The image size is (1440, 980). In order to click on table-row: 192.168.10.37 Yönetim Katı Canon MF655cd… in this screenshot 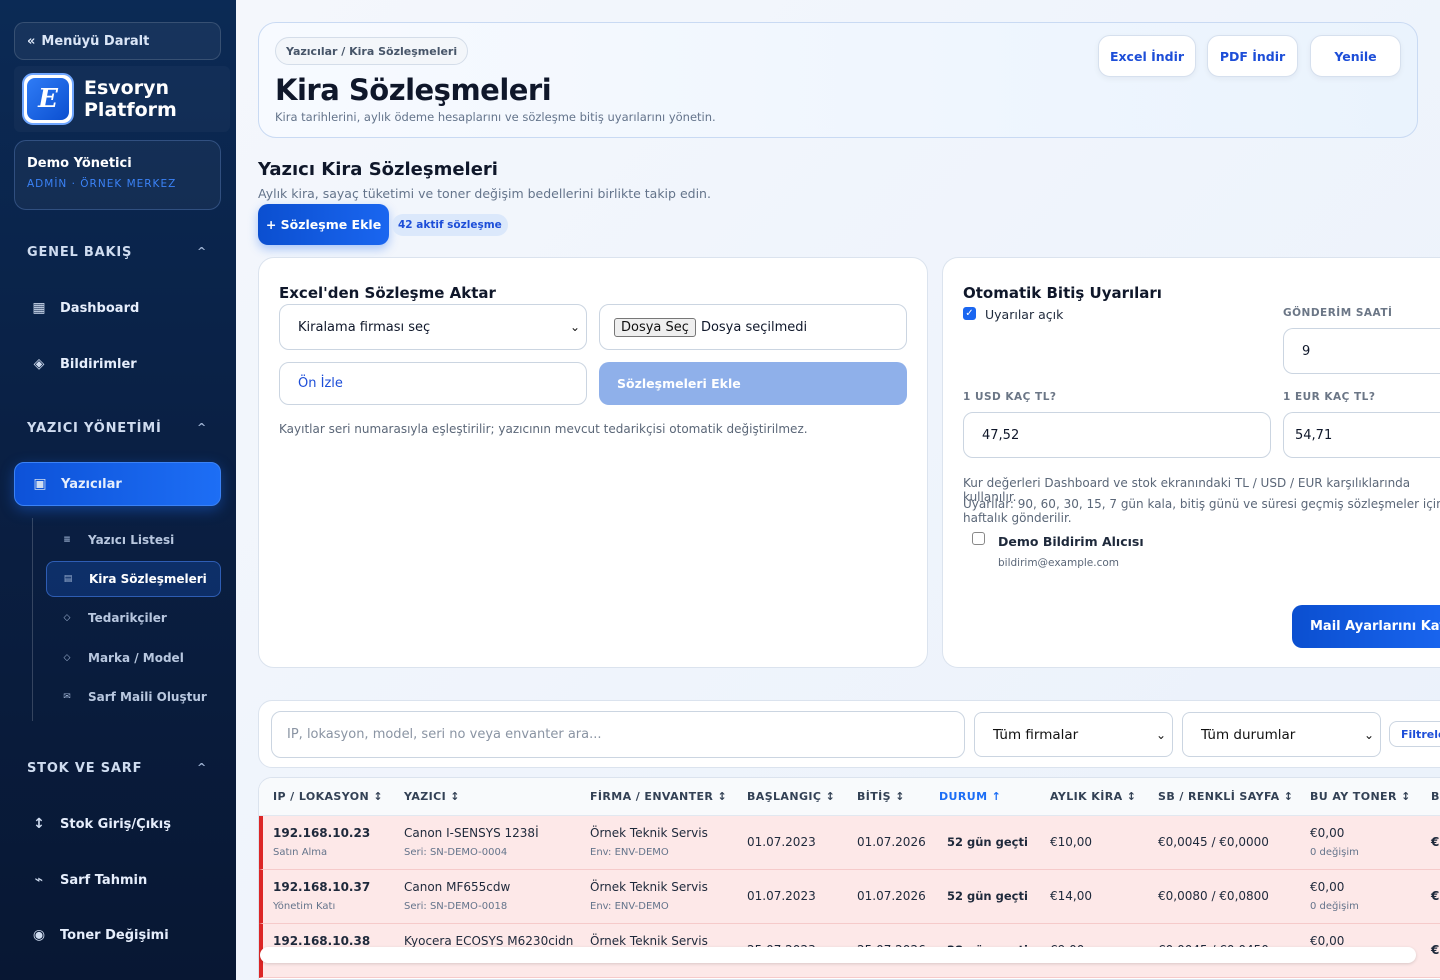, I will do `click(849, 897)`.